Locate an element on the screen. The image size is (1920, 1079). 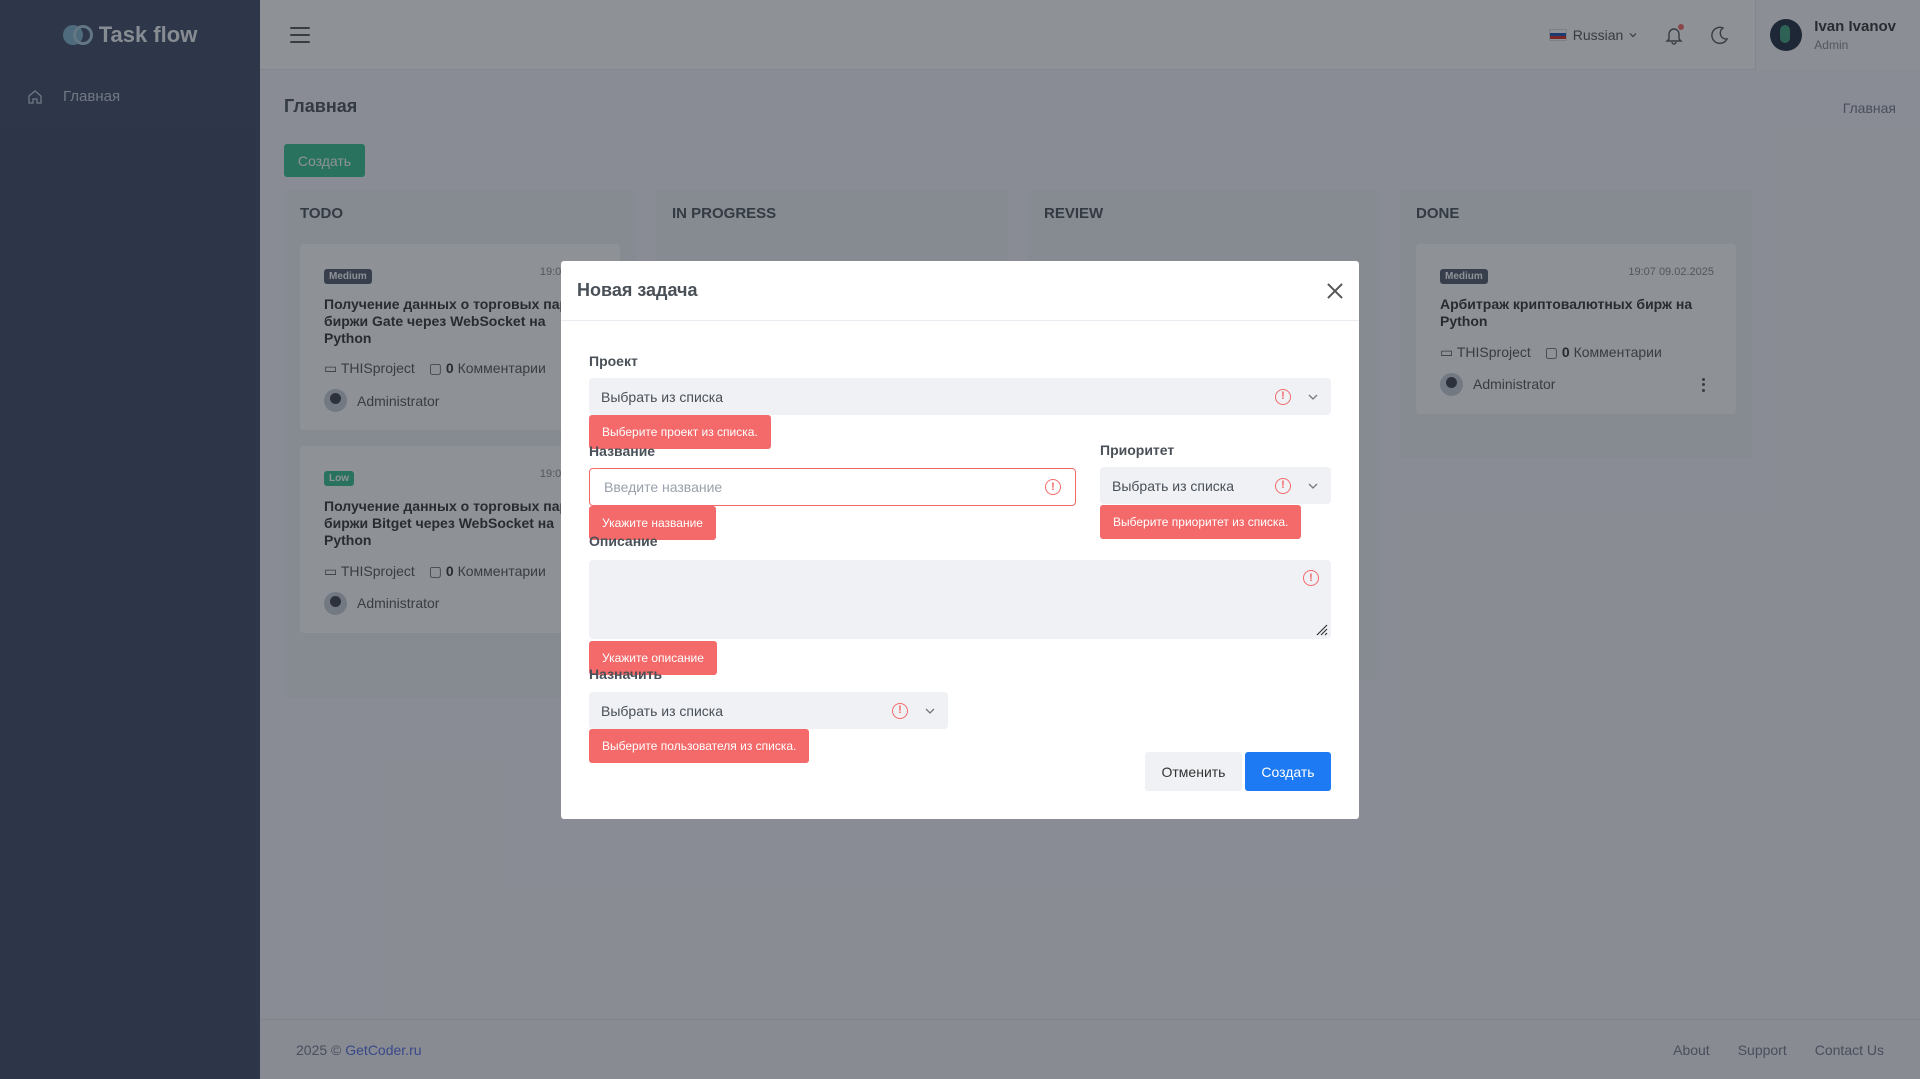
name-placeholder: Введите название is located at coordinates (663, 487).